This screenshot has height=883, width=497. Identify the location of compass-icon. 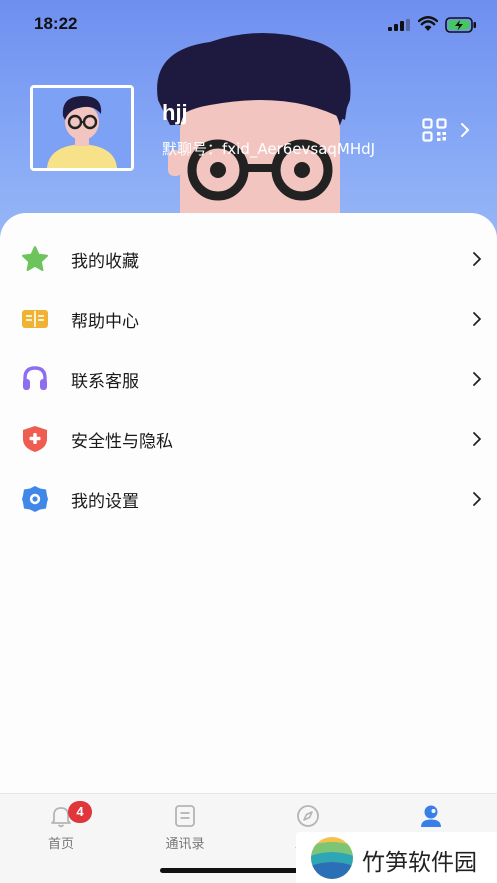
(308, 816).